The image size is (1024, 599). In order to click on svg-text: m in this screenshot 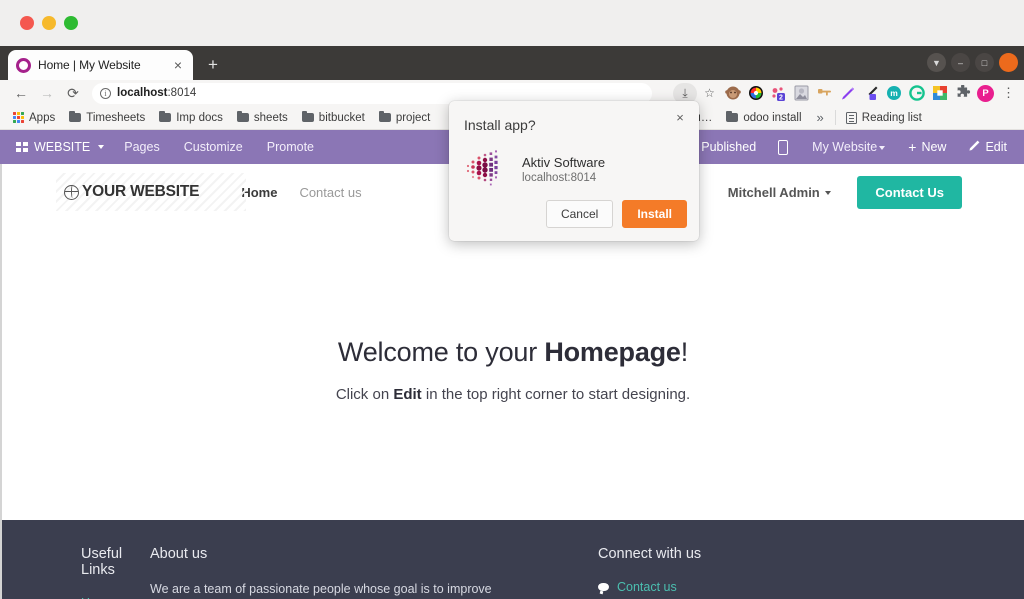, I will do `click(894, 93)`.